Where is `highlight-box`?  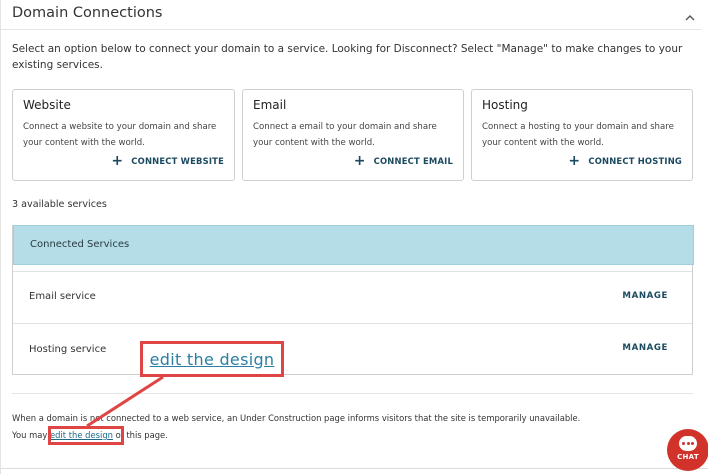
highlight-box is located at coordinates (86, 435).